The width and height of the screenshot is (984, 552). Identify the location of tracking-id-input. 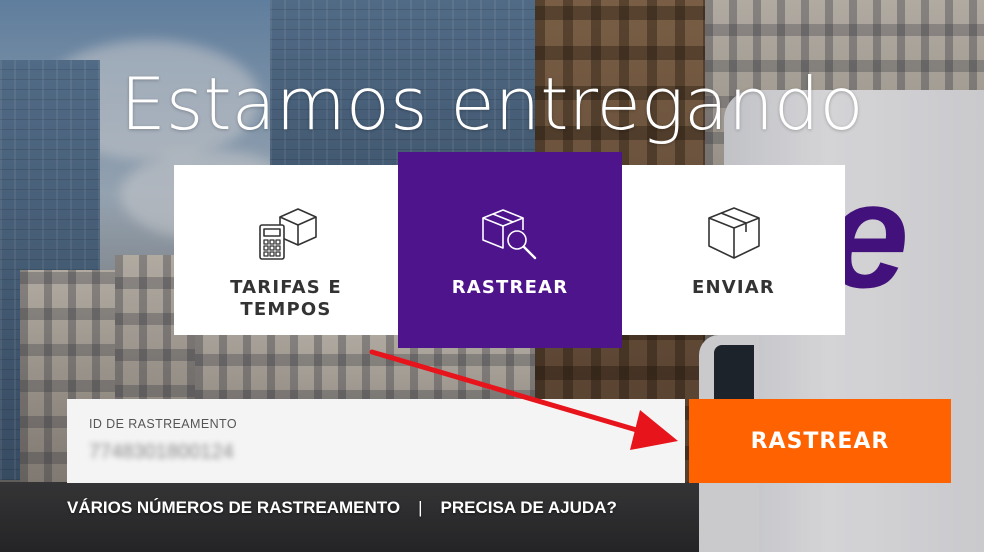
(369, 452).